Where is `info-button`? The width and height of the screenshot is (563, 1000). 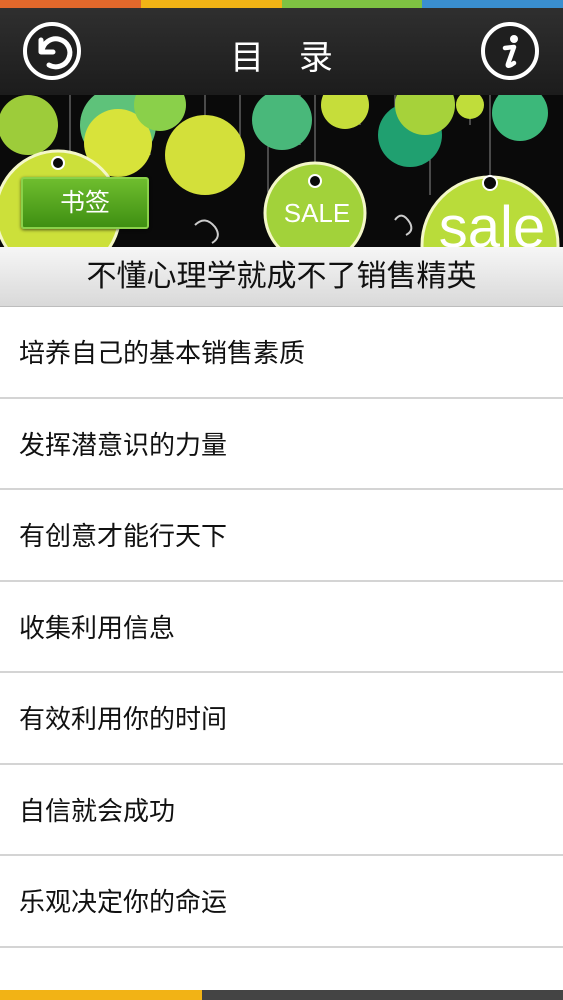
info-button is located at coordinates (510, 51).